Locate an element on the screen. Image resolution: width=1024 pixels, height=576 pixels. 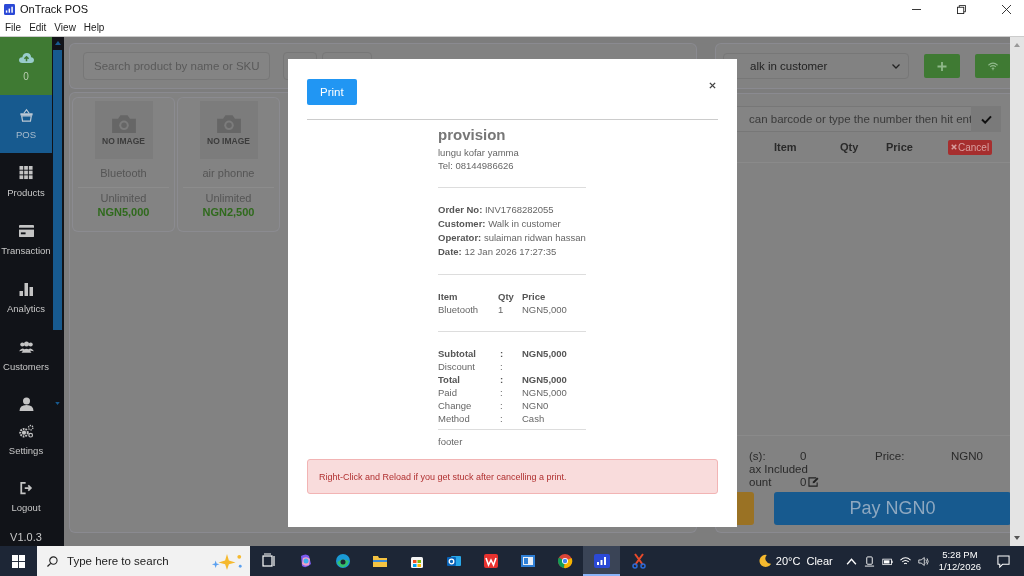
order-detail: Date: 12 Jan 2026 17:27:35 is located at coordinates (498, 252).